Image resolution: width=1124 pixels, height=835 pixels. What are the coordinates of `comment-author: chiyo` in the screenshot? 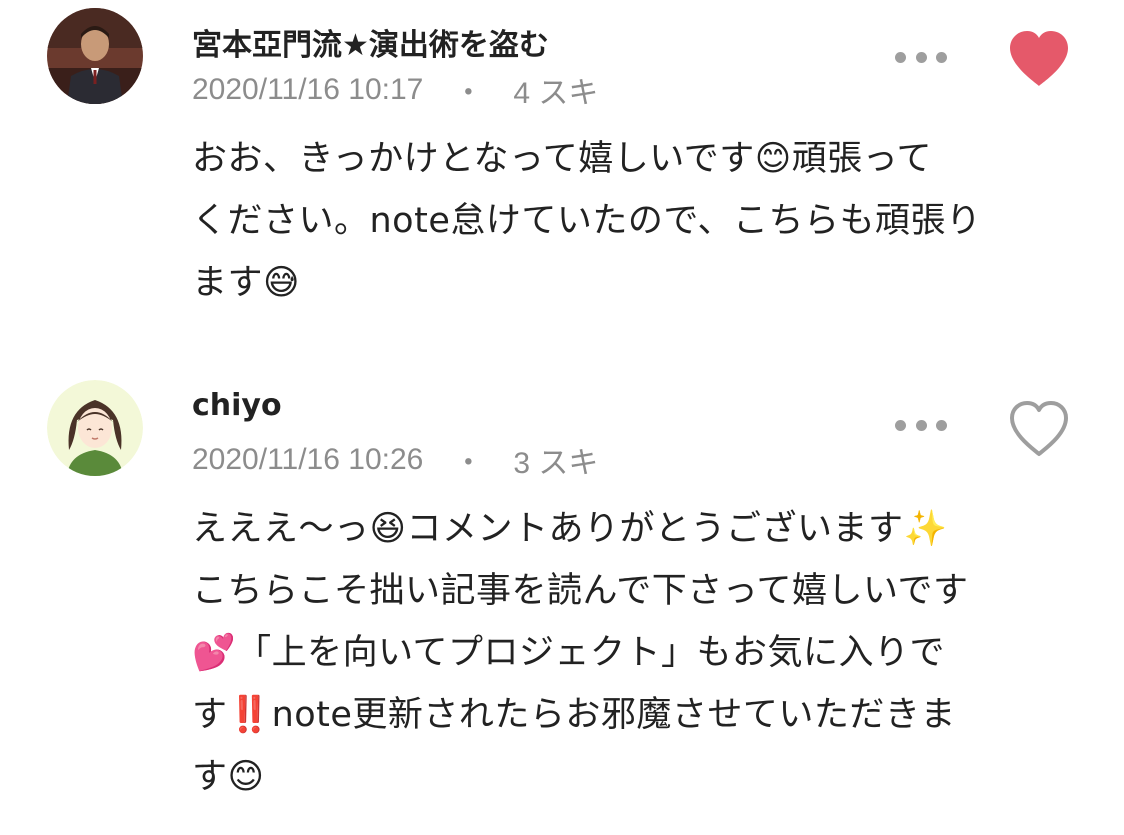 It's located at (237, 405).